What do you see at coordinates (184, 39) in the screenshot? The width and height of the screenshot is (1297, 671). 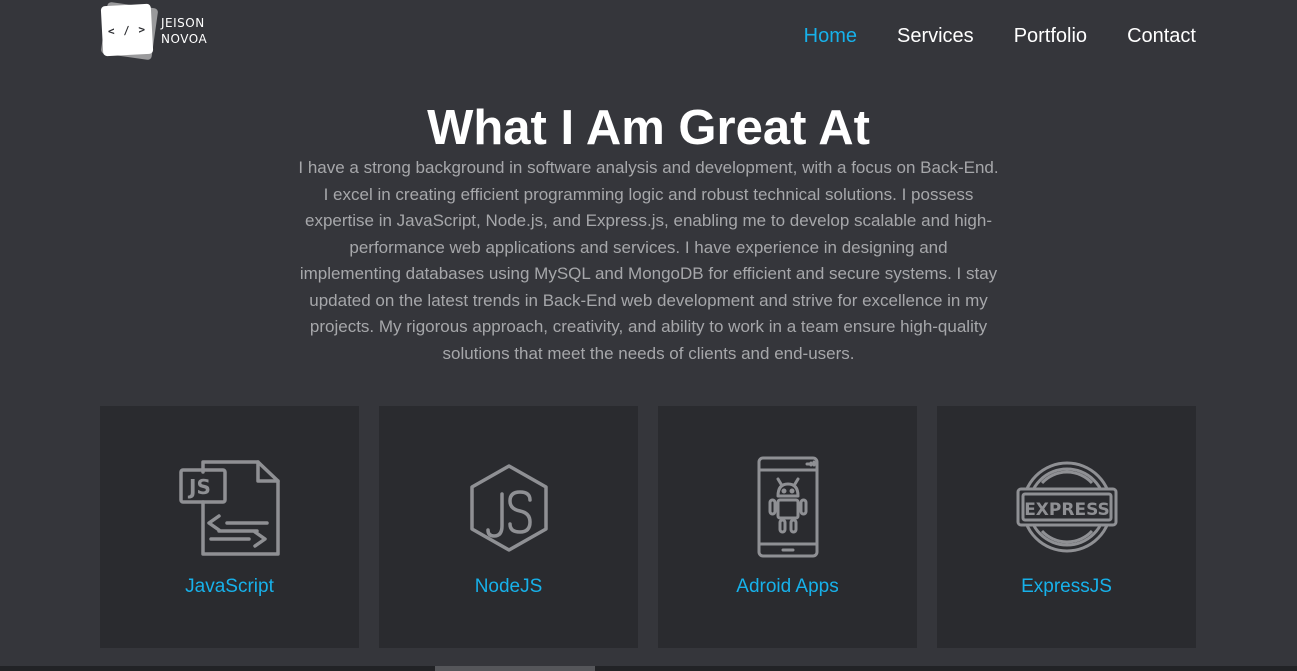 I see `logo-last-name: NOVOA` at bounding box center [184, 39].